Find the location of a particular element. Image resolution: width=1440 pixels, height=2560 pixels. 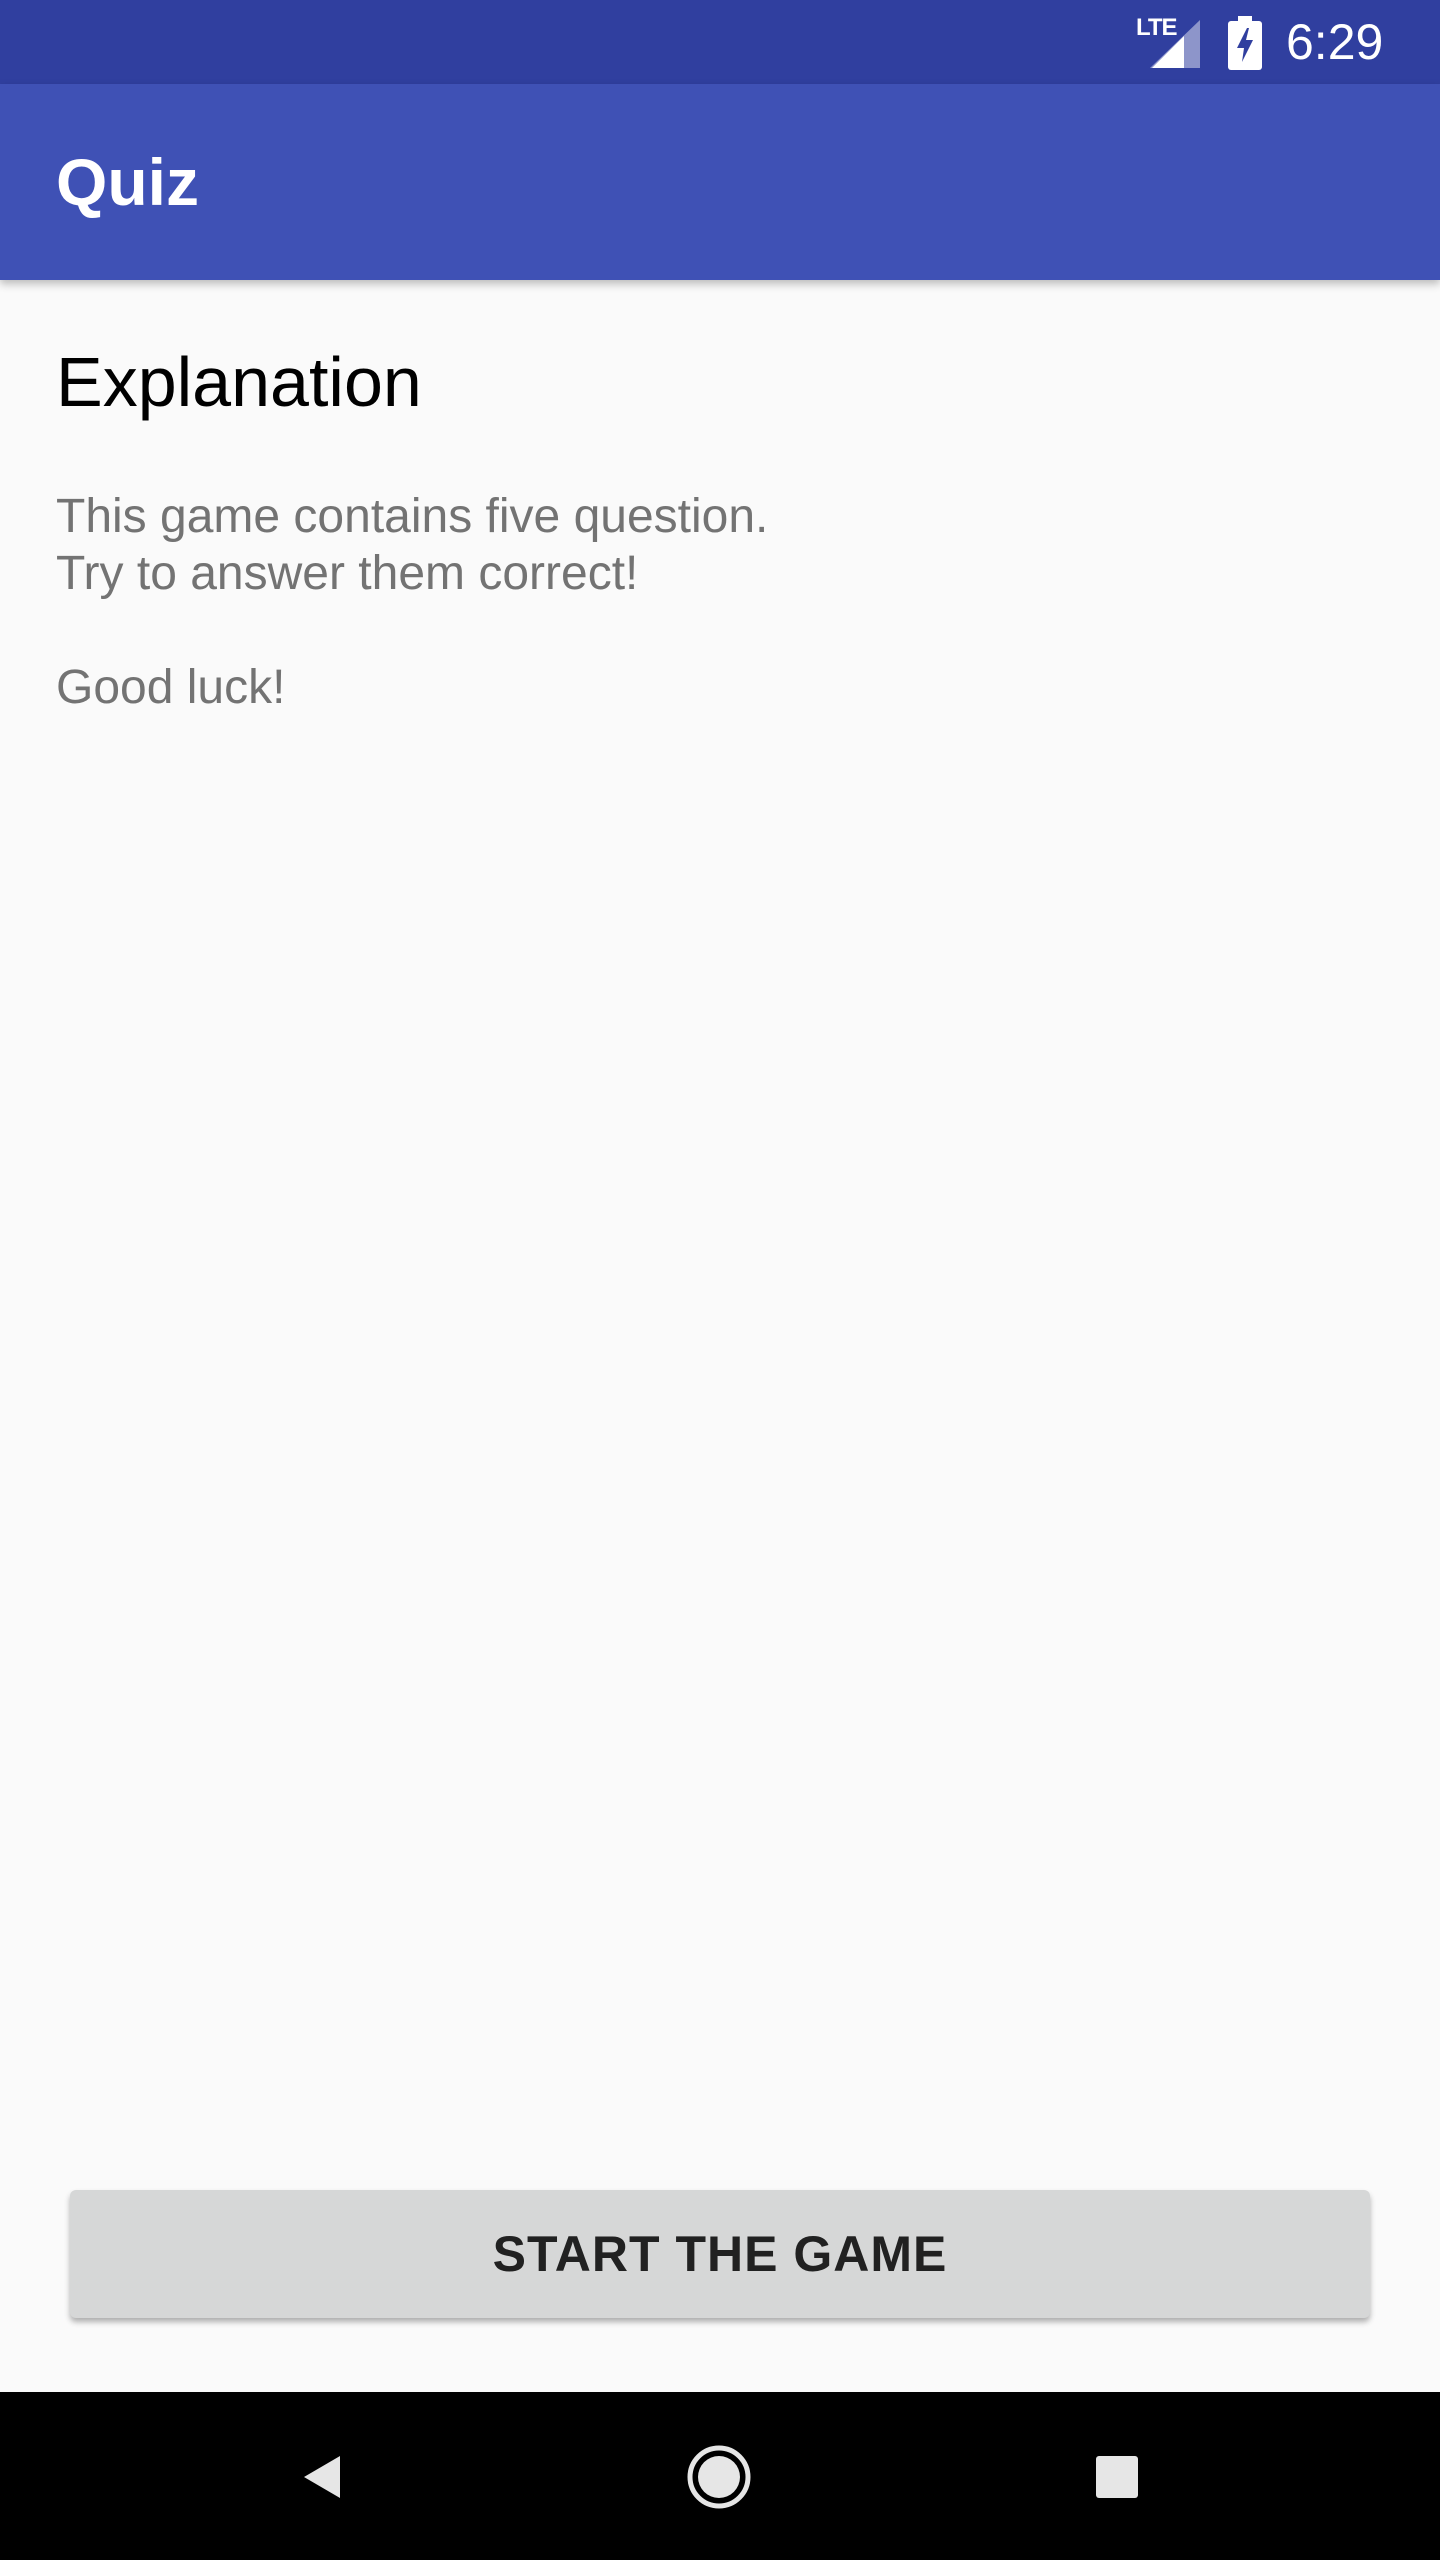

app-bar: Quiz is located at coordinates (720, 182).